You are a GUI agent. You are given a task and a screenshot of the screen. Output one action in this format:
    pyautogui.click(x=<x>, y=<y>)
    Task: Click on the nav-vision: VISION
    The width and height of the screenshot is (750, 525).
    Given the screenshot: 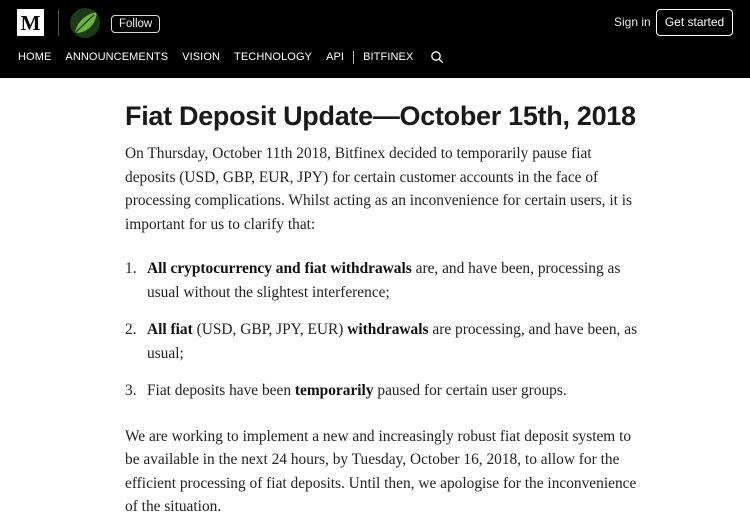 What is the action you would take?
    pyautogui.click(x=201, y=57)
    